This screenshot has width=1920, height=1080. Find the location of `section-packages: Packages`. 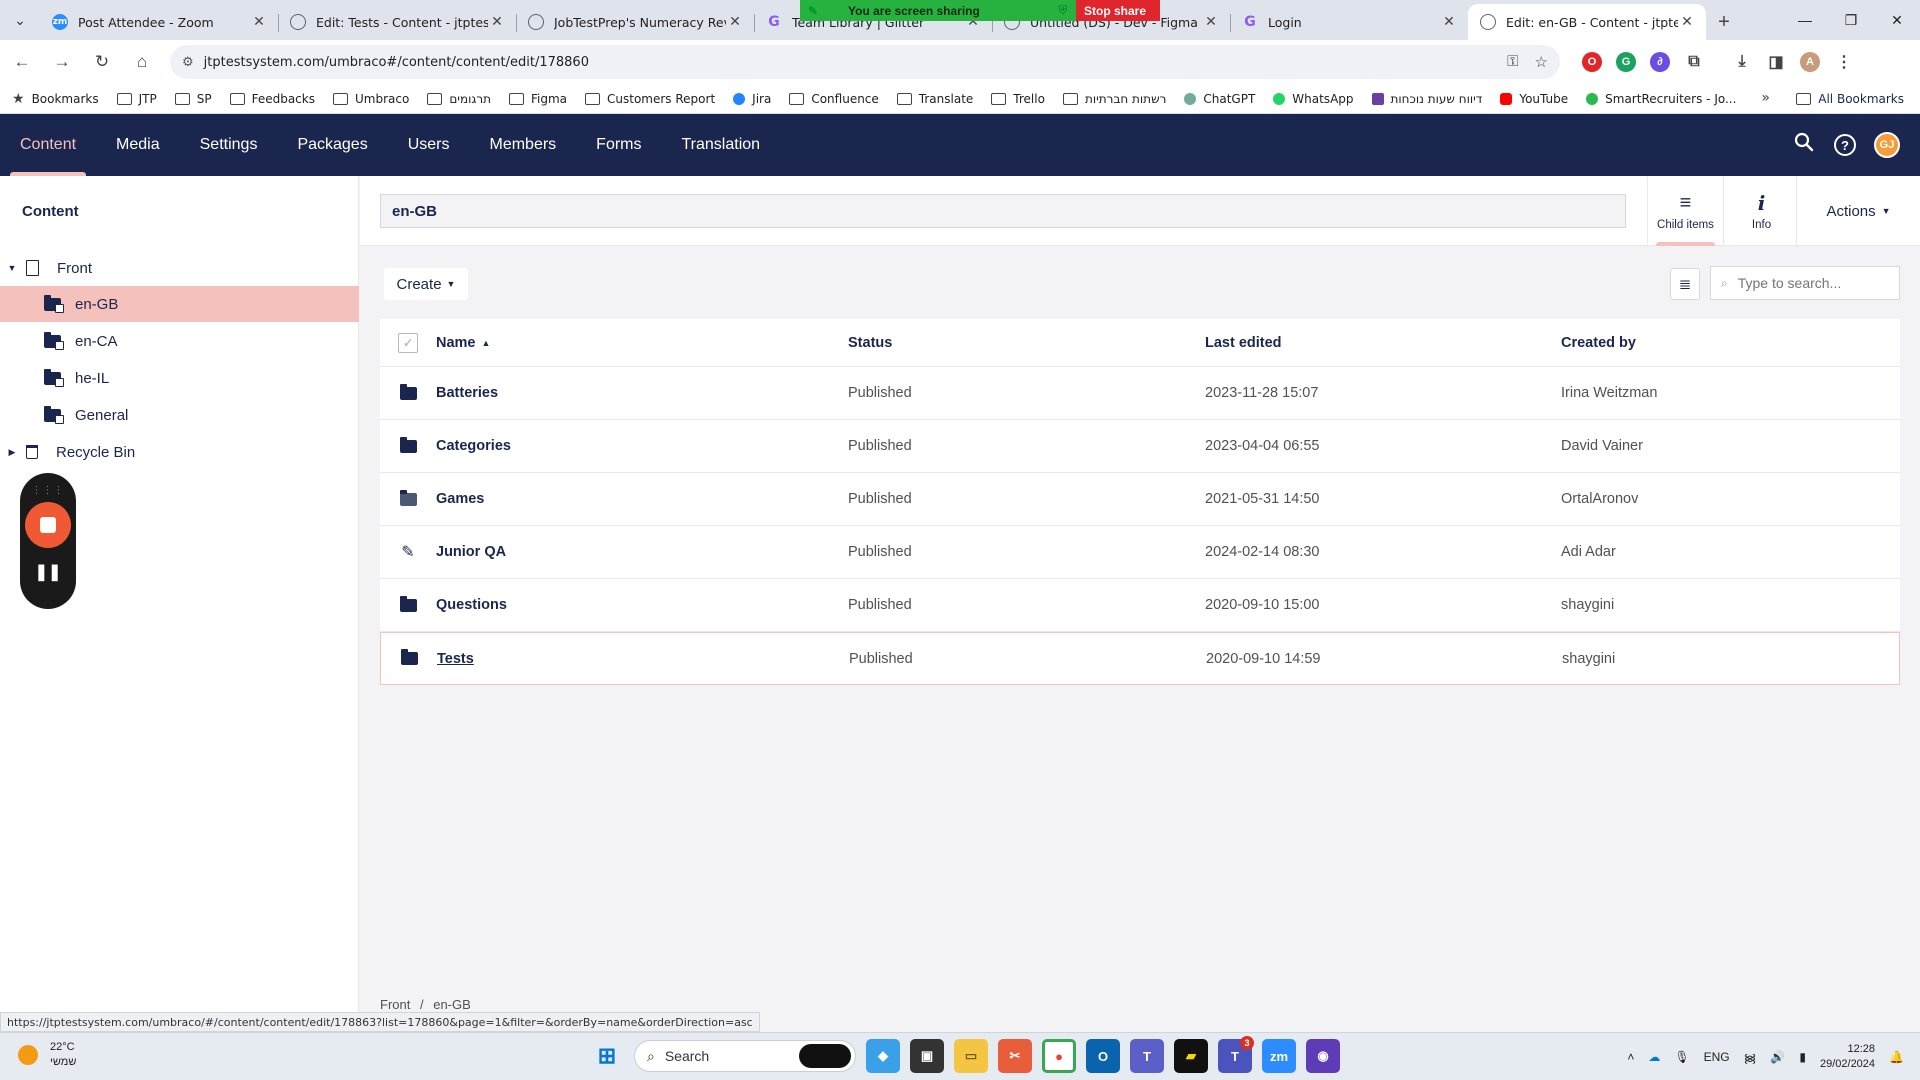

section-packages: Packages is located at coordinates (332, 145).